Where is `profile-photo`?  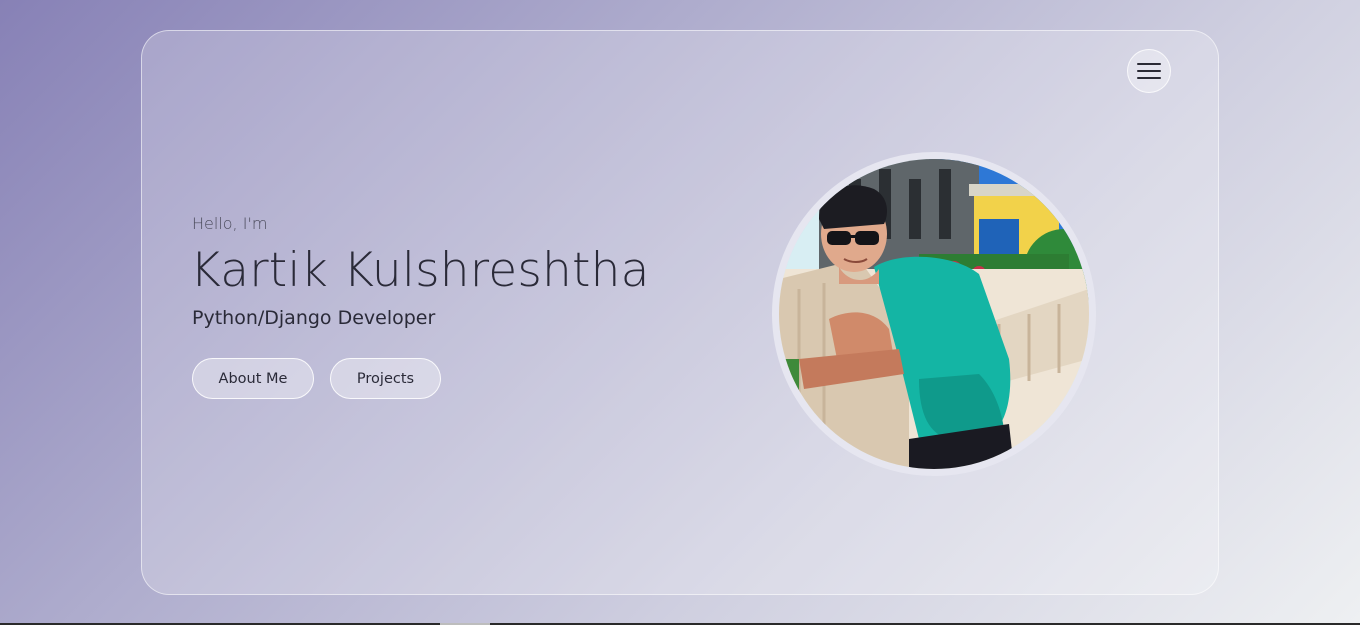 profile-photo is located at coordinates (934, 314).